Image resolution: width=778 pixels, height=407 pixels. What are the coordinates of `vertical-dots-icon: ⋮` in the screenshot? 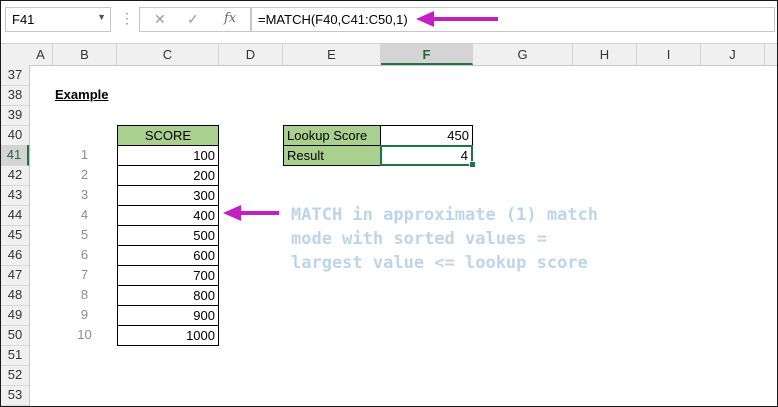 It's located at (127, 18).